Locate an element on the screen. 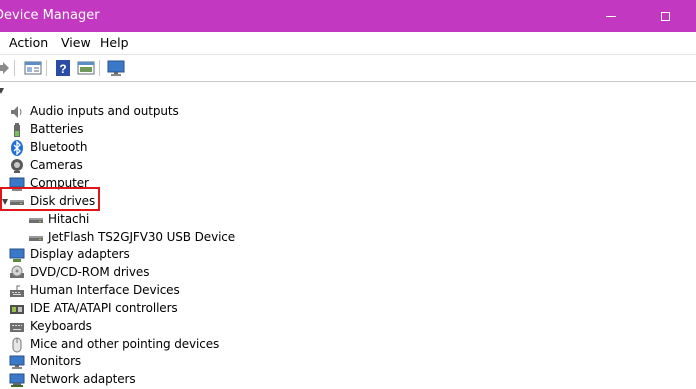 The image size is (696, 389). tree-item-bluetooth: Bluetooth is located at coordinates (348, 148).